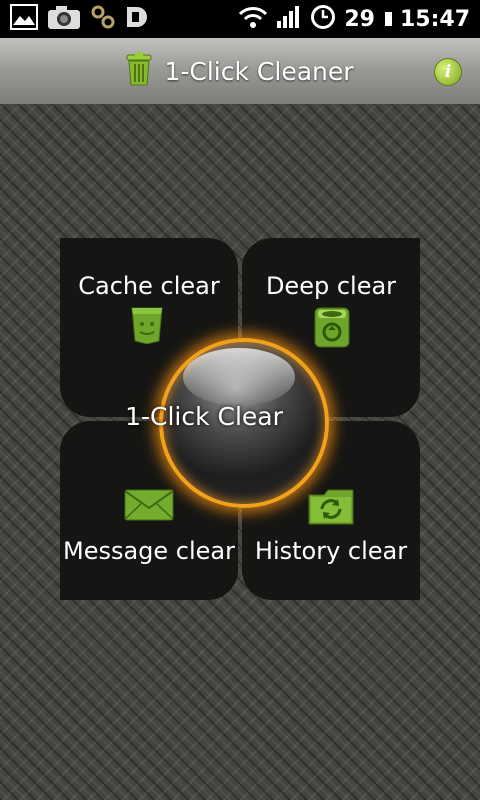  I want to click on clock-icon, so click(323, 19).